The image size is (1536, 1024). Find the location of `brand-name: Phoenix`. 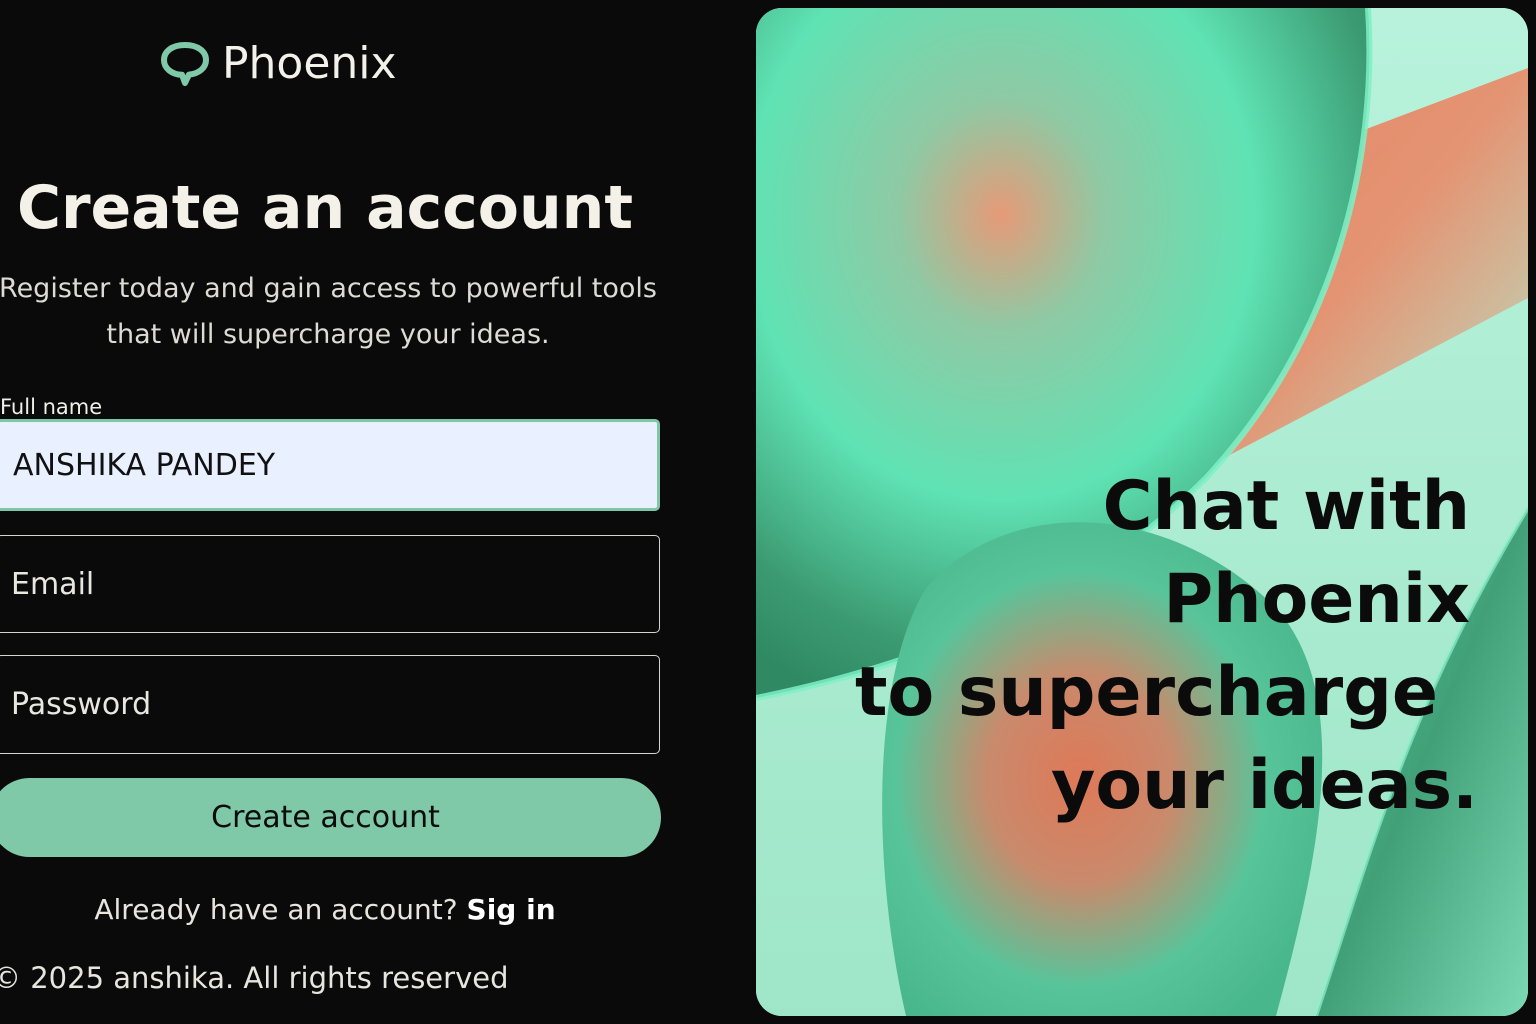

brand-name: Phoenix is located at coordinates (309, 63).